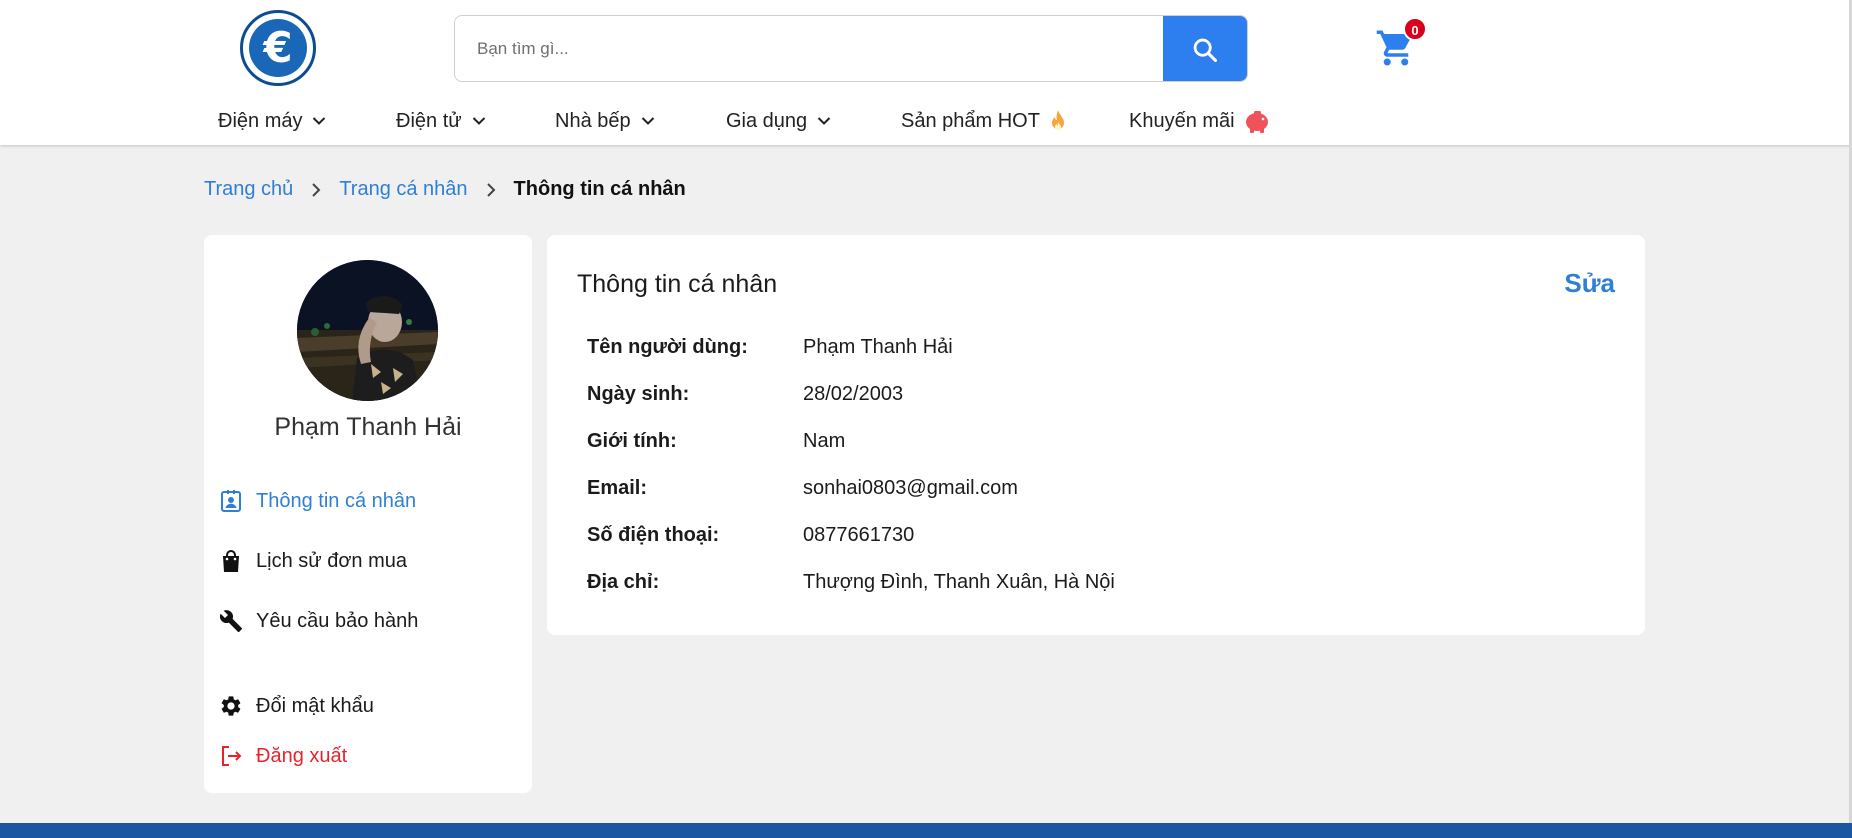 This screenshot has width=1852, height=838. Describe the element at coordinates (667, 347) in the screenshot. I see `field-label: Tên người dùng:` at that location.